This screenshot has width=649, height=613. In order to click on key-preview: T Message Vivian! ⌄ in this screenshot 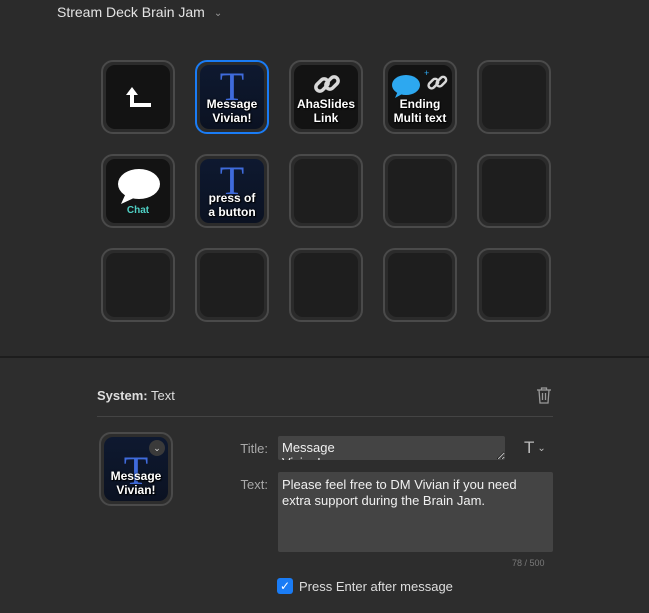, I will do `click(136, 469)`.